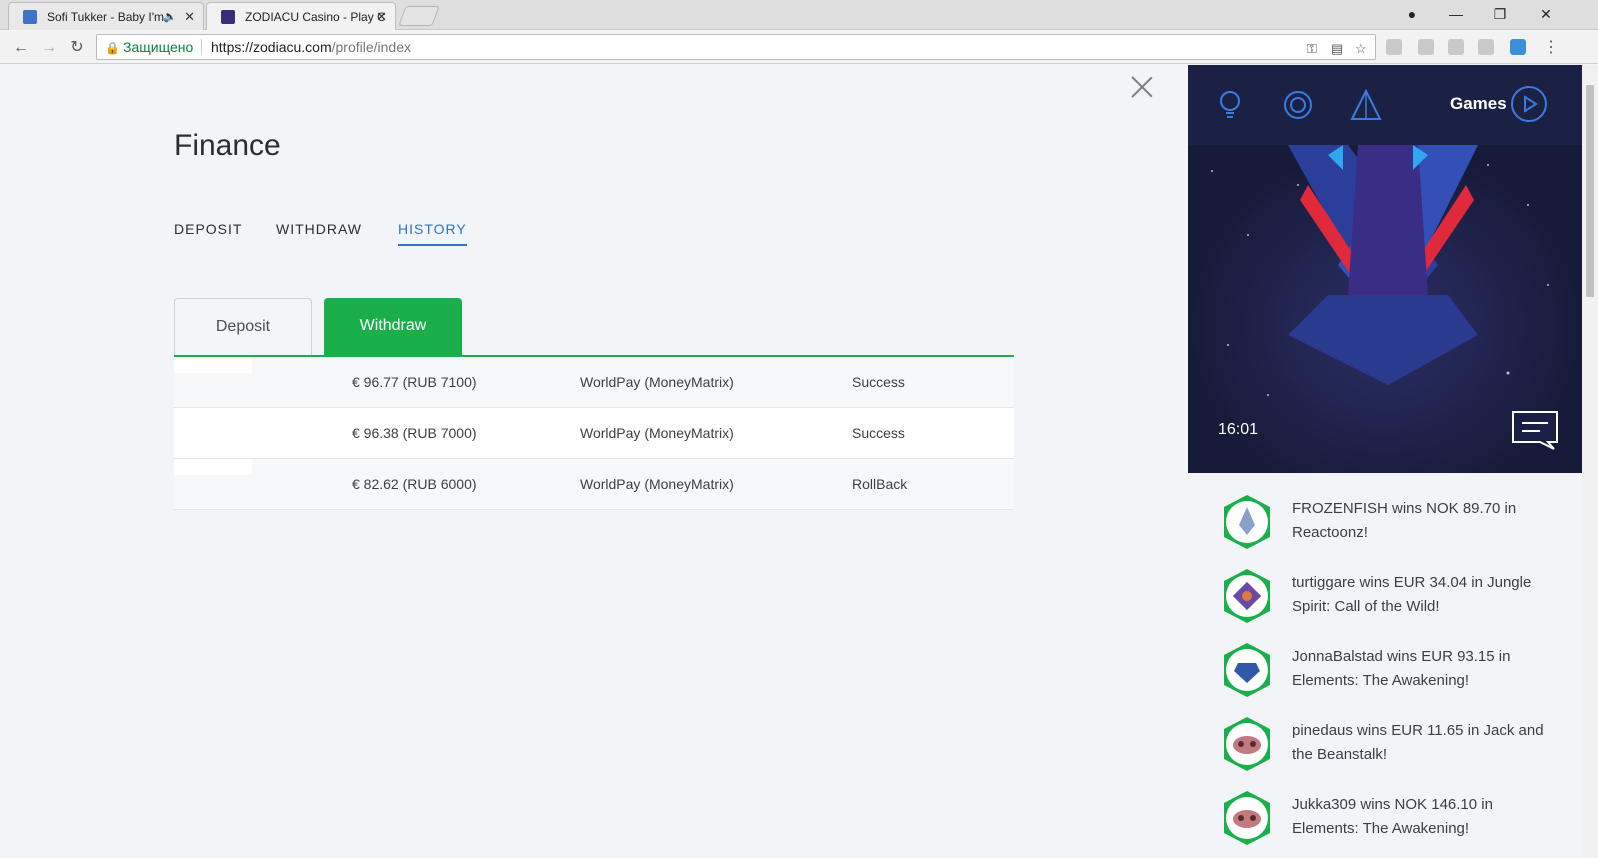  What do you see at coordinates (1456, 14) in the screenshot?
I see `minimize-button: —` at bounding box center [1456, 14].